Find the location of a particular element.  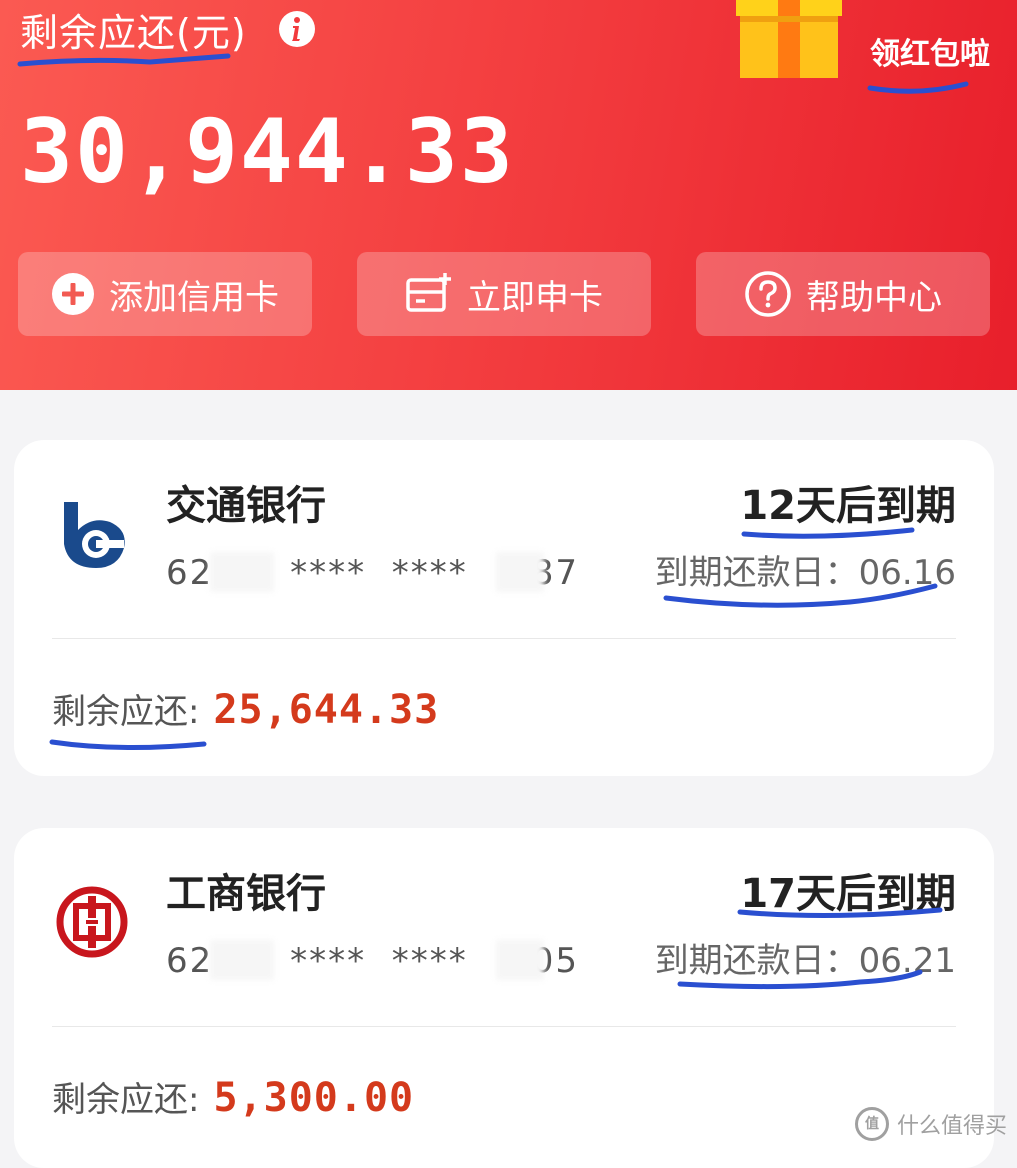

apply-card-button: 立即申卡 is located at coordinates (504, 294).